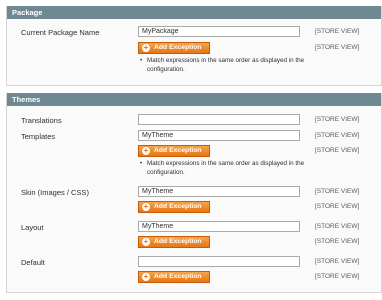 The height and width of the screenshot is (300, 382). What do you see at coordinates (337, 47) in the screenshot?
I see `current-package-exception-scope: [STORE VIEW]` at bounding box center [337, 47].